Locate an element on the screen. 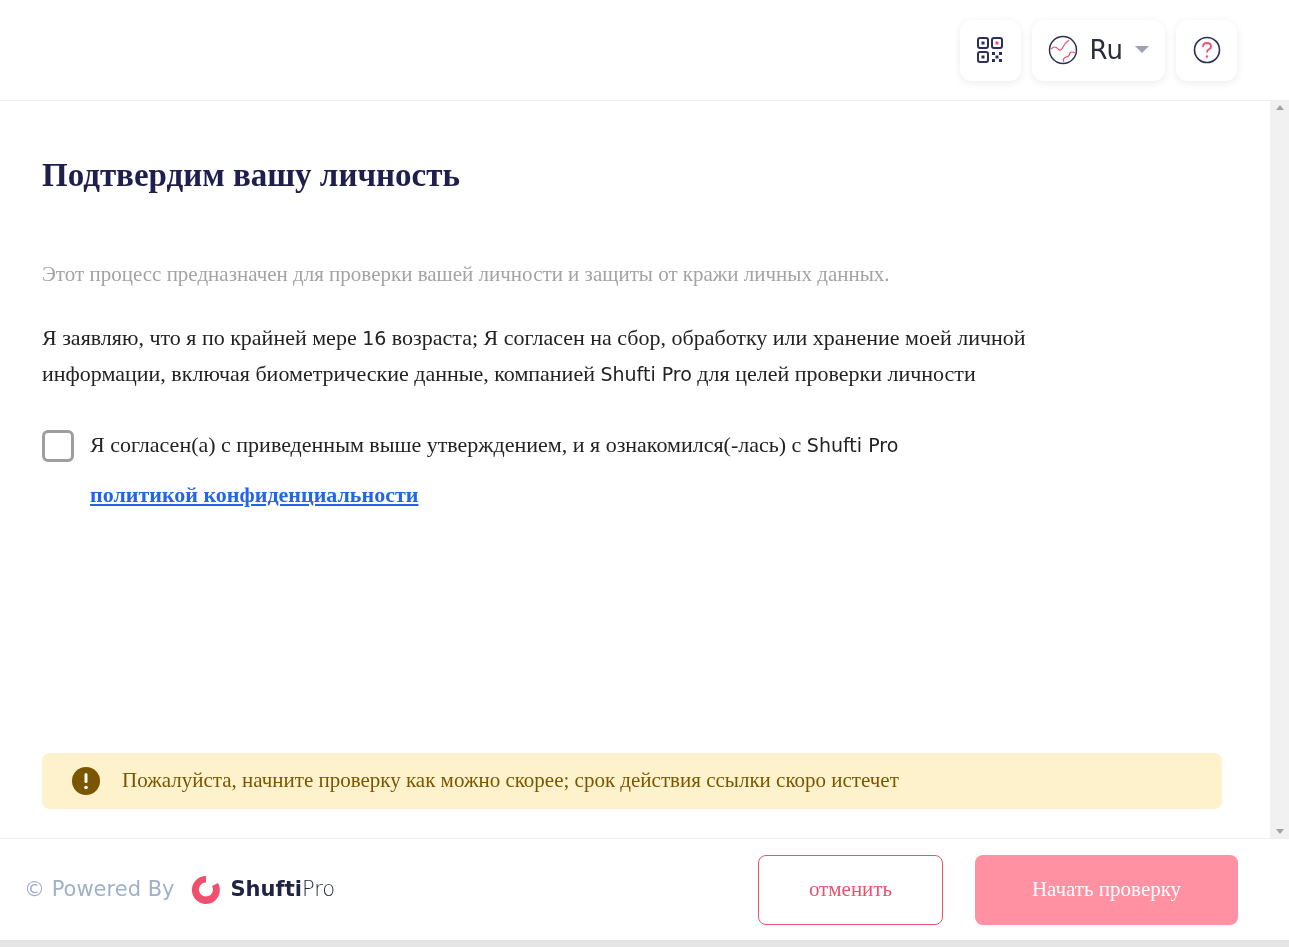 This screenshot has height=947, width=1289. brand-logo: ShuftiPro is located at coordinates (263, 889).